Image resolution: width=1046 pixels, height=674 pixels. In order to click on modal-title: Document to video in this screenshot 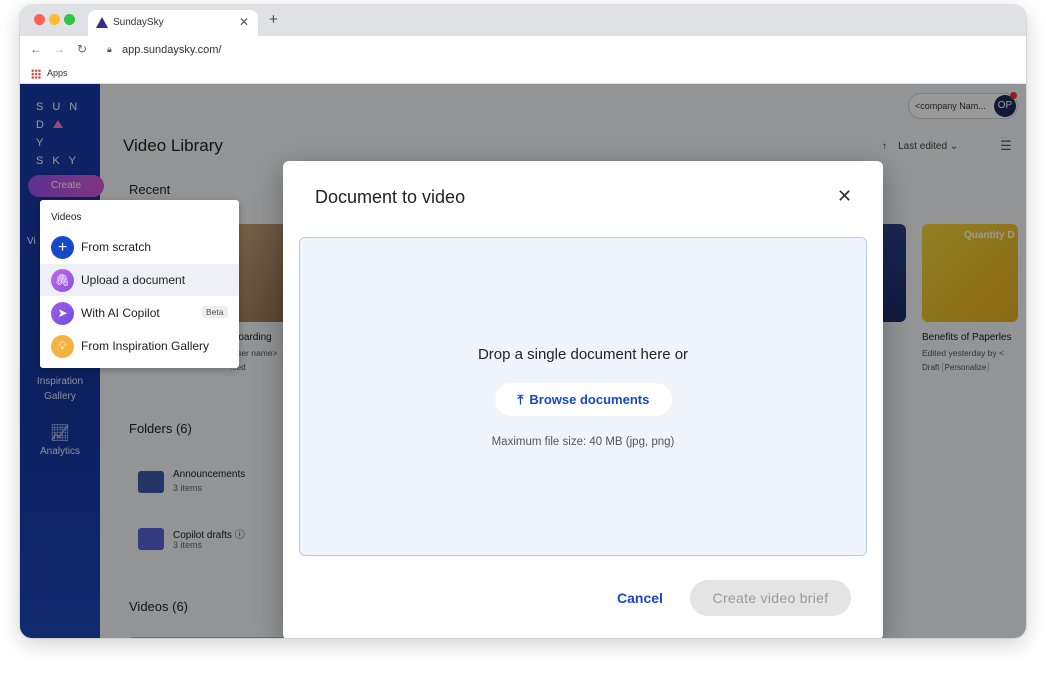, I will do `click(390, 197)`.